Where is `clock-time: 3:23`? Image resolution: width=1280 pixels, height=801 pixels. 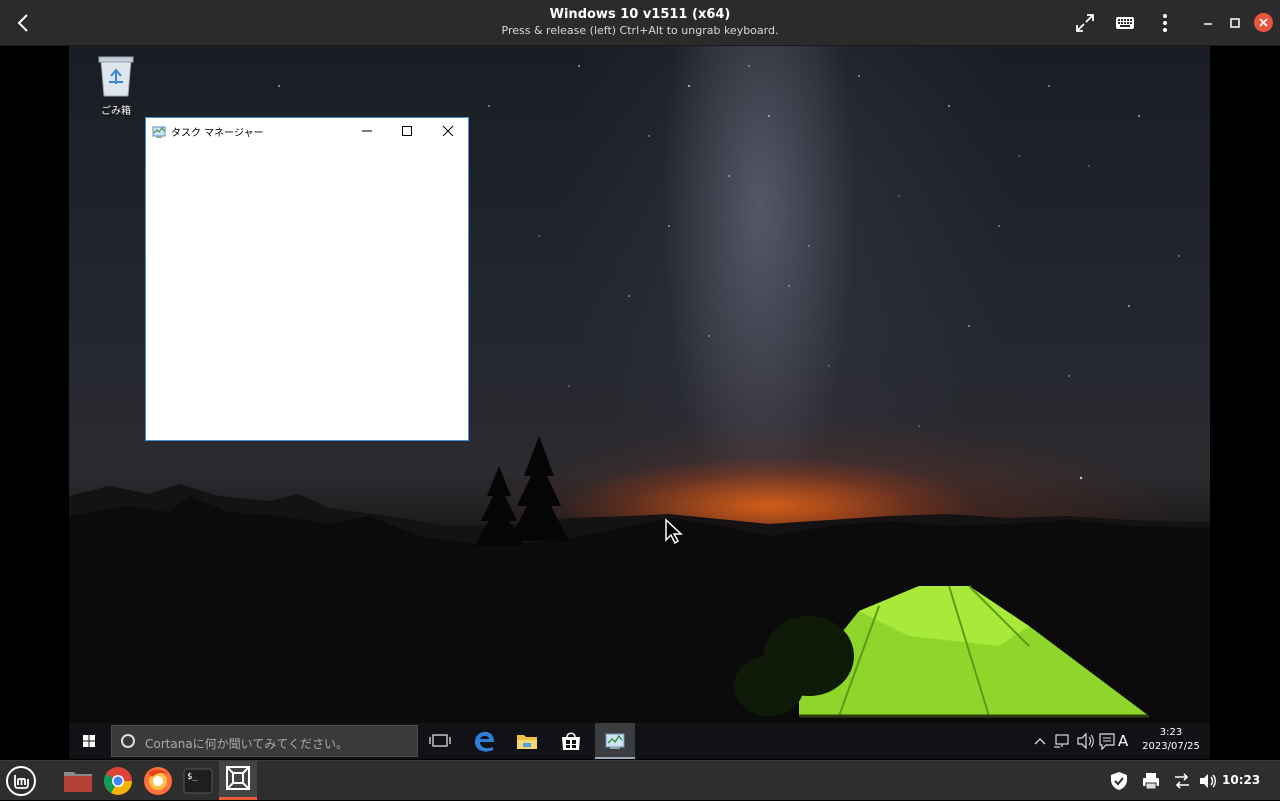
clock-time: 3:23 is located at coordinates (1171, 732).